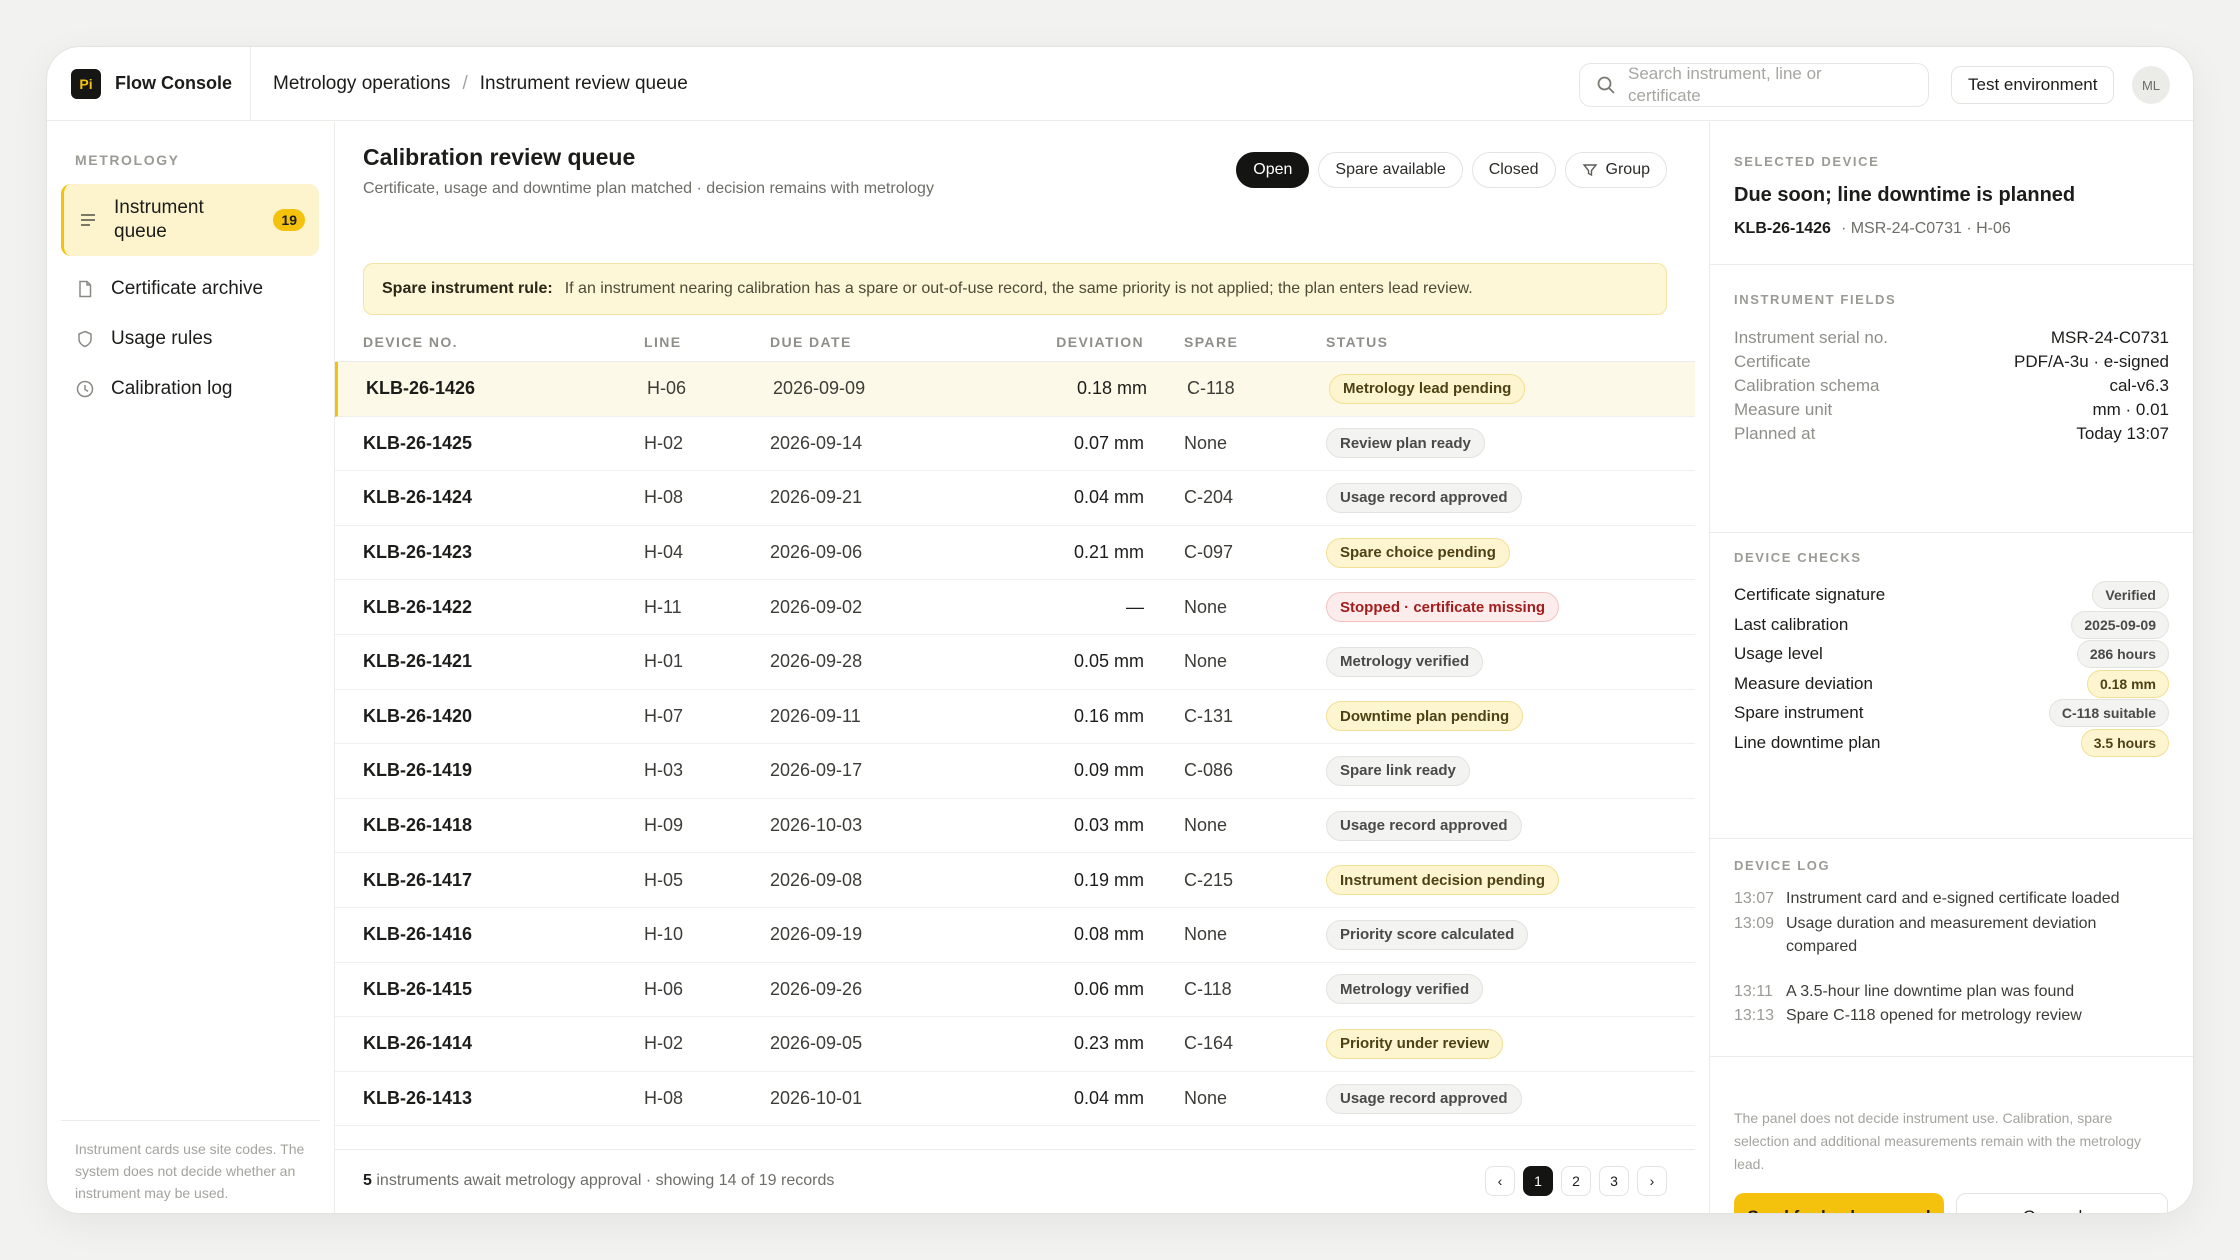 Image resolution: width=2240 pixels, height=1260 pixels. What do you see at coordinates (418, 934) in the screenshot?
I see `device-id-cell: KLB-26-1416` at bounding box center [418, 934].